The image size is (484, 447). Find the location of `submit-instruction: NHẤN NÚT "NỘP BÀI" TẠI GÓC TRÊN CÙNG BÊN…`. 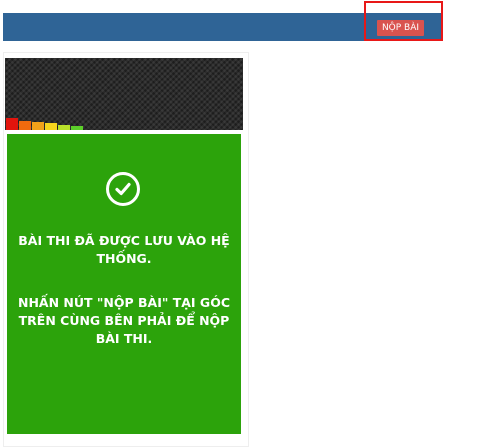

submit-instruction: NHẤN NÚT "NỘP BÀI" TẠI GÓC TRÊN CÙNG BÊN… is located at coordinates (124, 320).